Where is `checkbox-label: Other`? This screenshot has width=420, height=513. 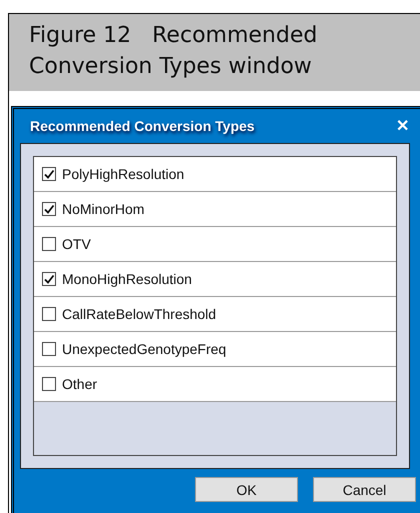
checkbox-label: Other is located at coordinates (80, 384).